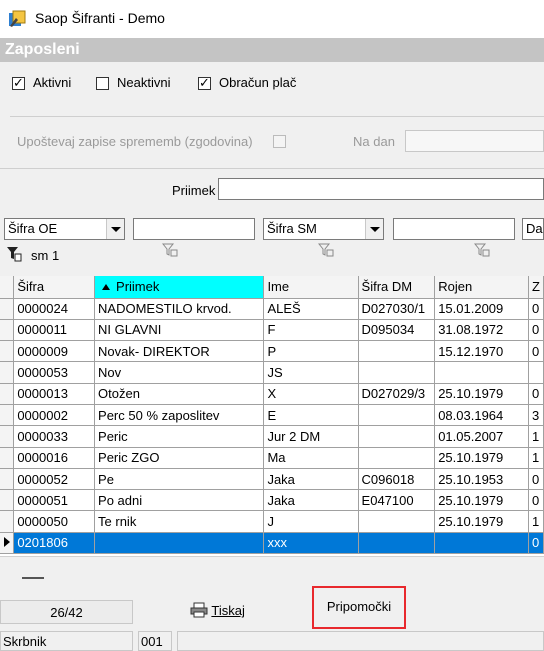 The height and width of the screenshot is (651, 544). I want to click on table-row: 0000051 Po adni Jaka E047100 25.10.1979 0, so click(272, 500).